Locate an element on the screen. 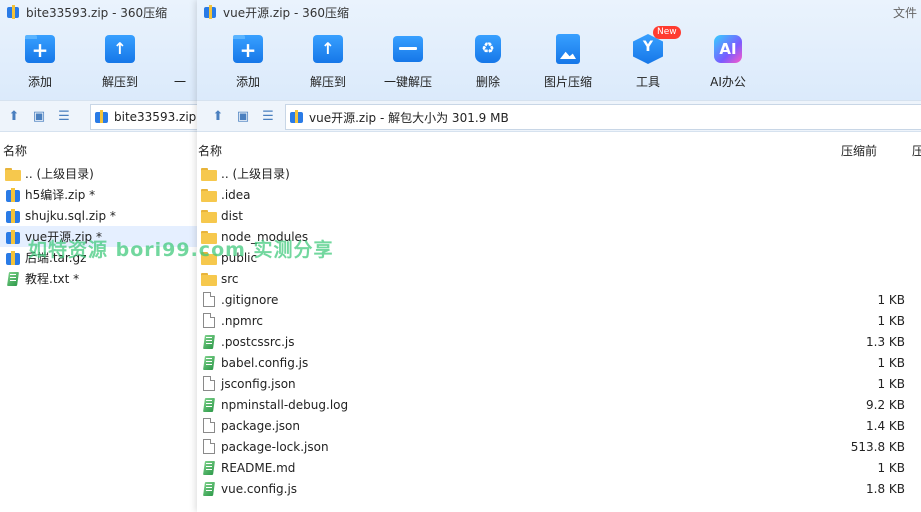  tools-button: Y New 工具 is located at coordinates (648, 58).